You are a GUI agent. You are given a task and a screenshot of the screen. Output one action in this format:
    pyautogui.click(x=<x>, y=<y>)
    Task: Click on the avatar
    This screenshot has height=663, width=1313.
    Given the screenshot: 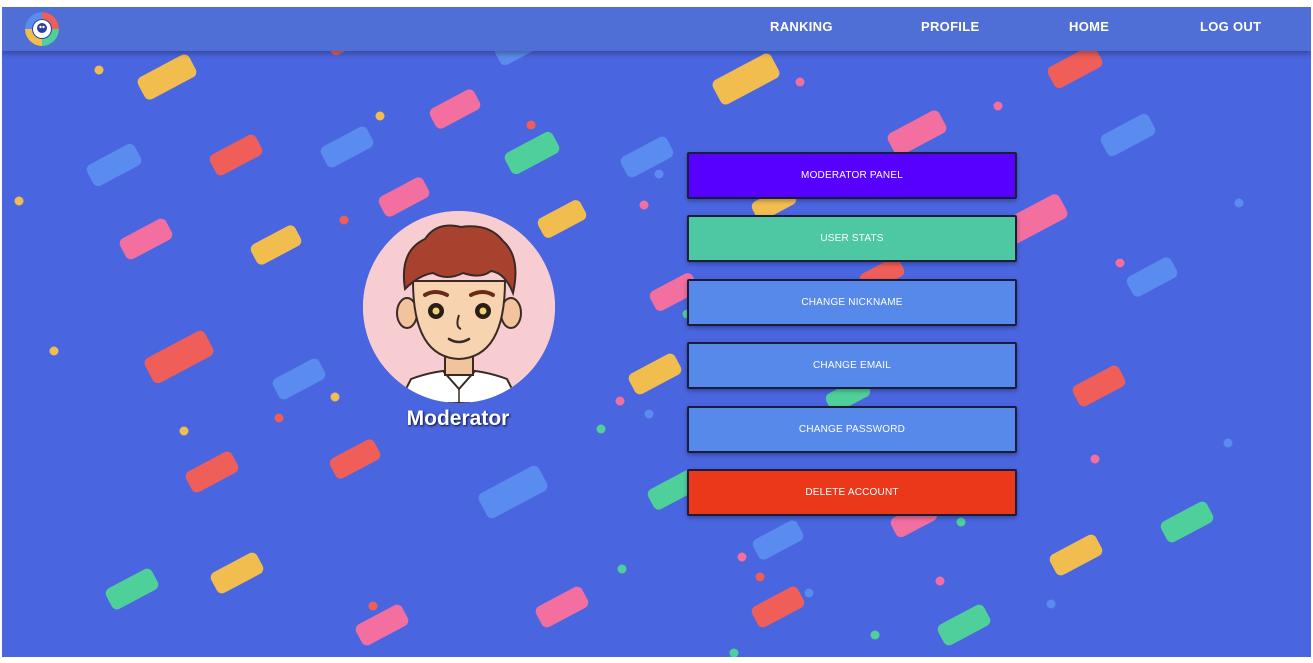 What is the action you would take?
    pyautogui.click(x=459, y=307)
    